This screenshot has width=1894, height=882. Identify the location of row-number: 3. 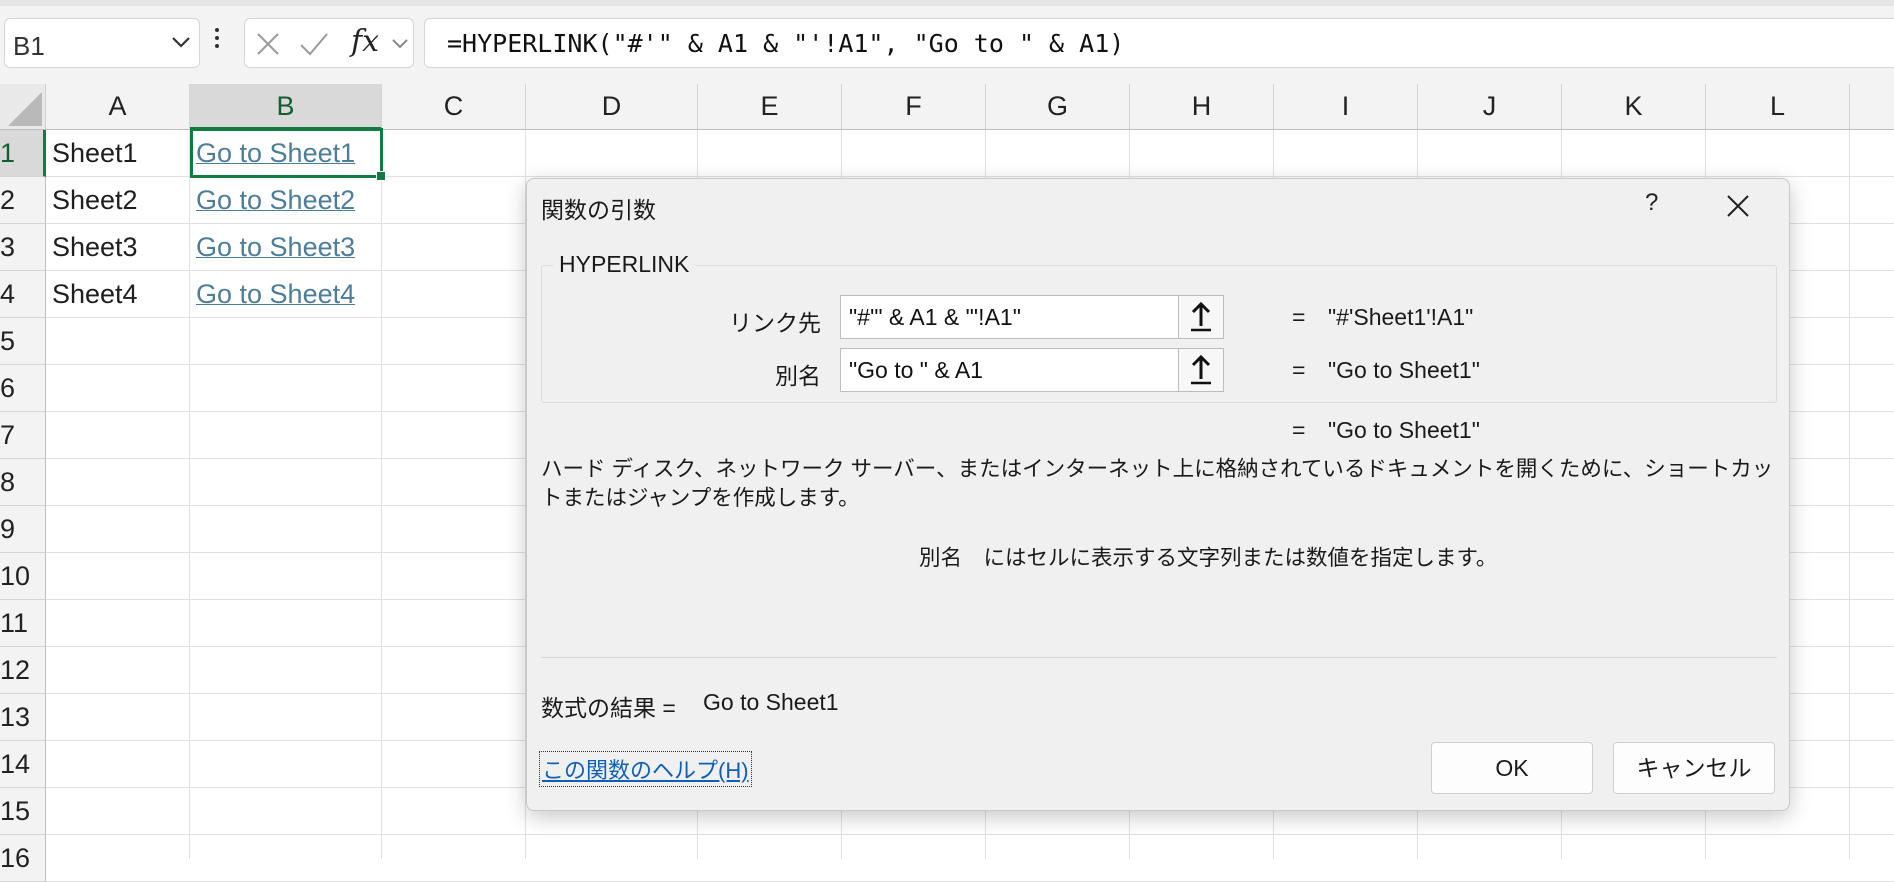
(8, 247).